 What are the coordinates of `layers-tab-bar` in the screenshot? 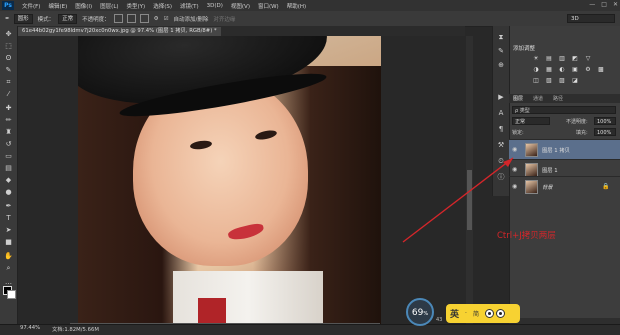 It's located at (564, 98).